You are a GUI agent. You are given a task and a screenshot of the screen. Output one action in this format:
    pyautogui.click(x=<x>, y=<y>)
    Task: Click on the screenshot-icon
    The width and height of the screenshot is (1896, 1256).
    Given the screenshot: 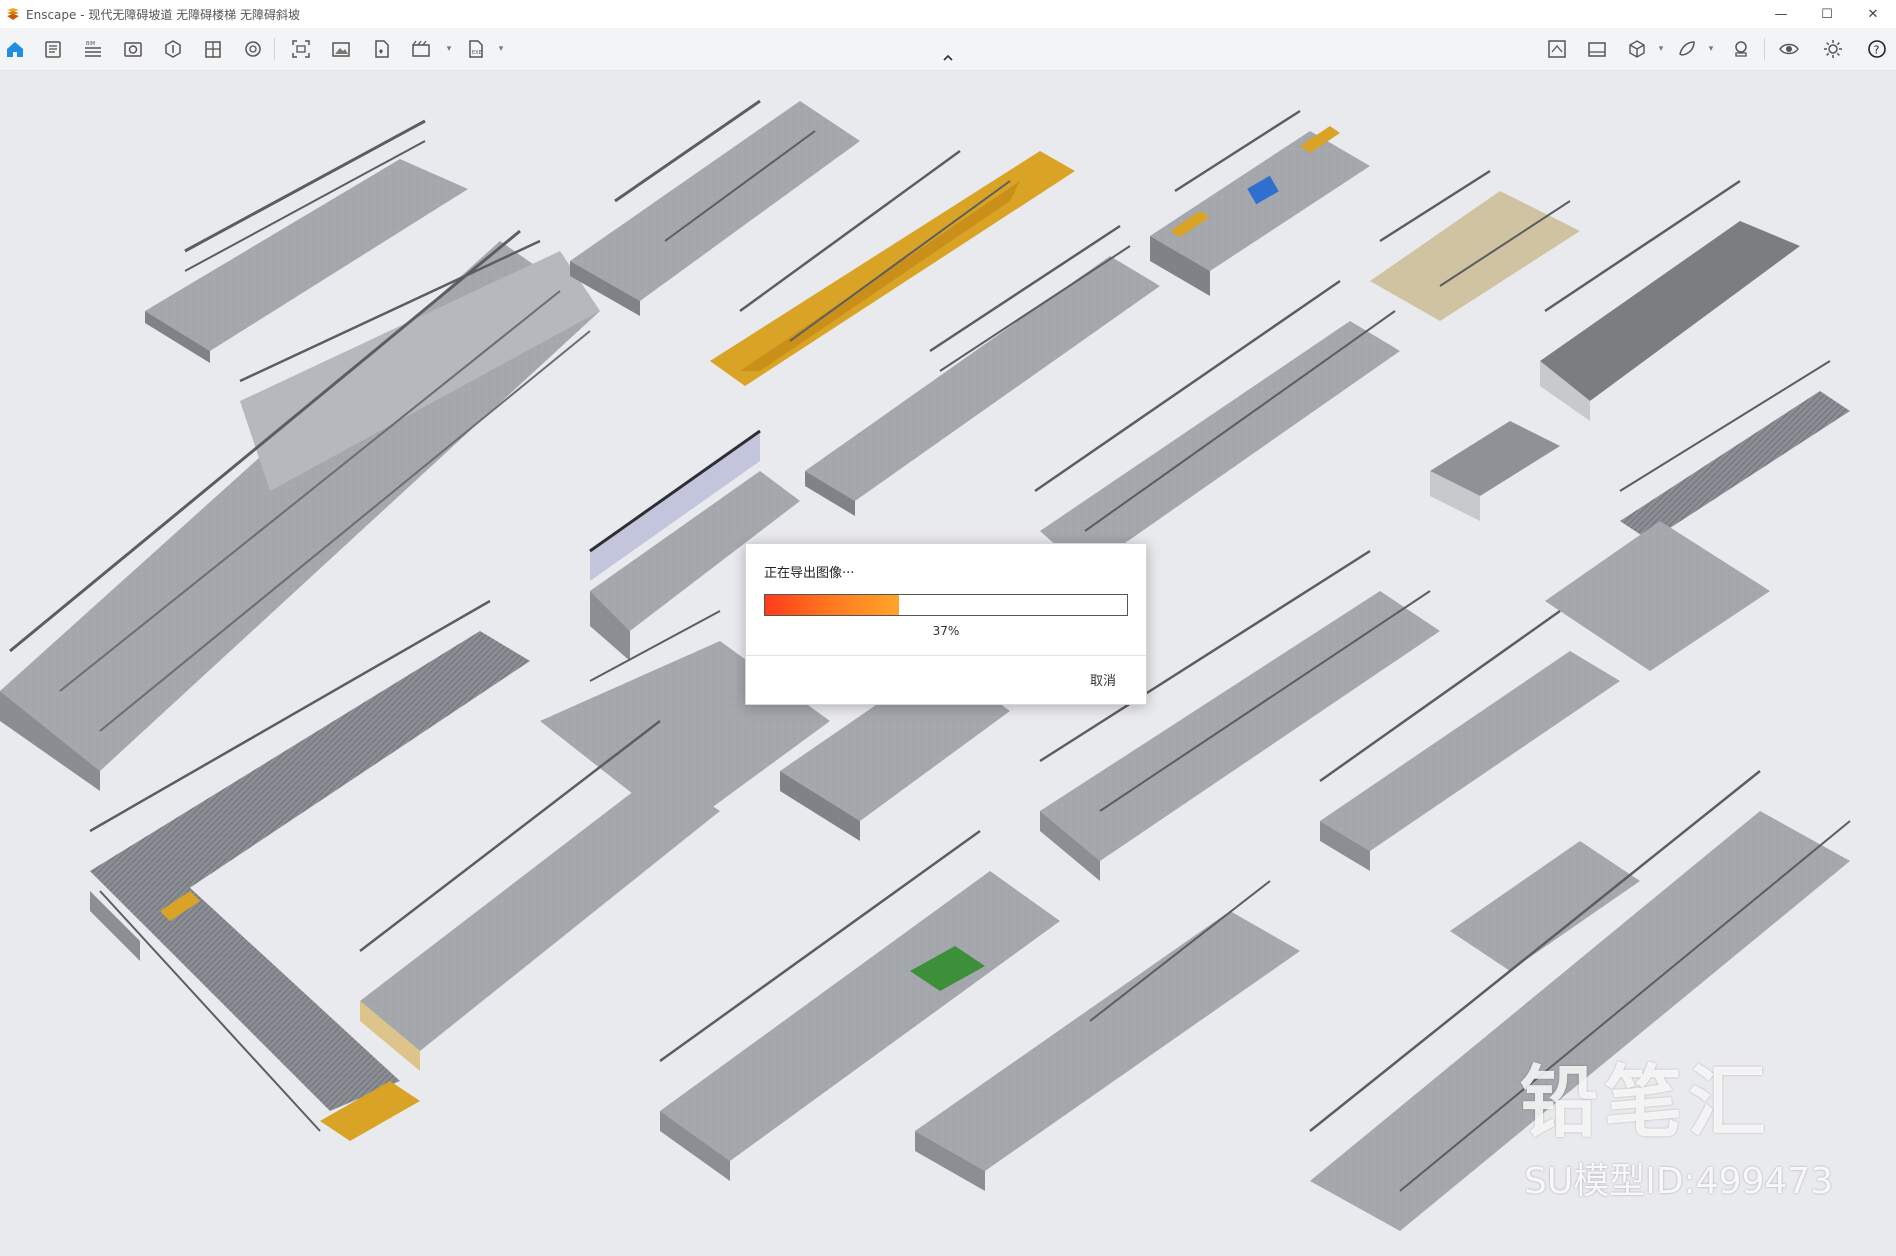 What is the action you would take?
    pyautogui.click(x=341, y=49)
    